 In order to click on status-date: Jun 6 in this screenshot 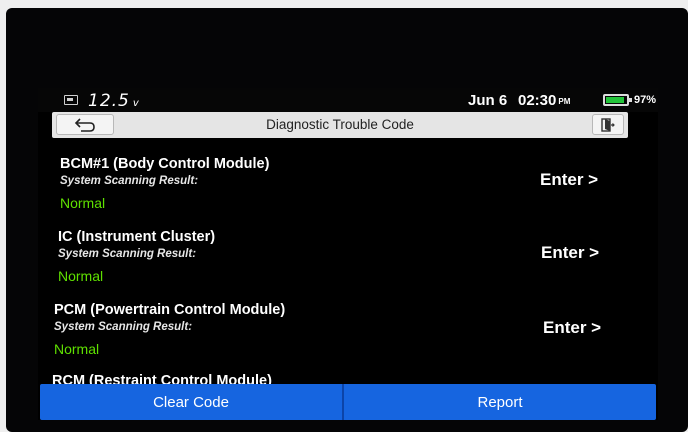, I will do `click(488, 100)`.